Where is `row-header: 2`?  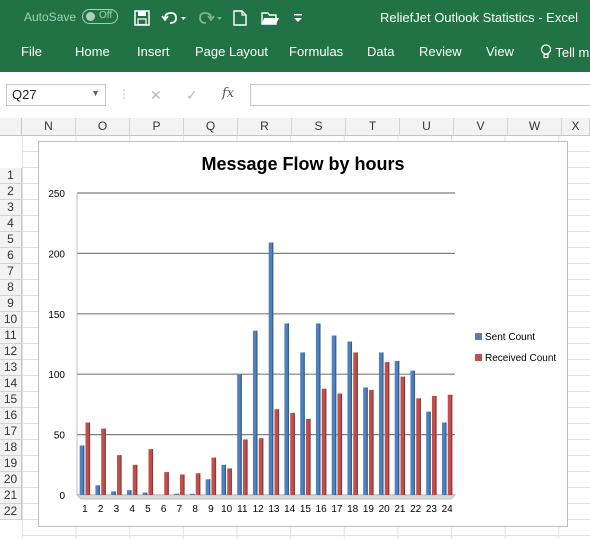 row-header: 2 is located at coordinates (11, 192).